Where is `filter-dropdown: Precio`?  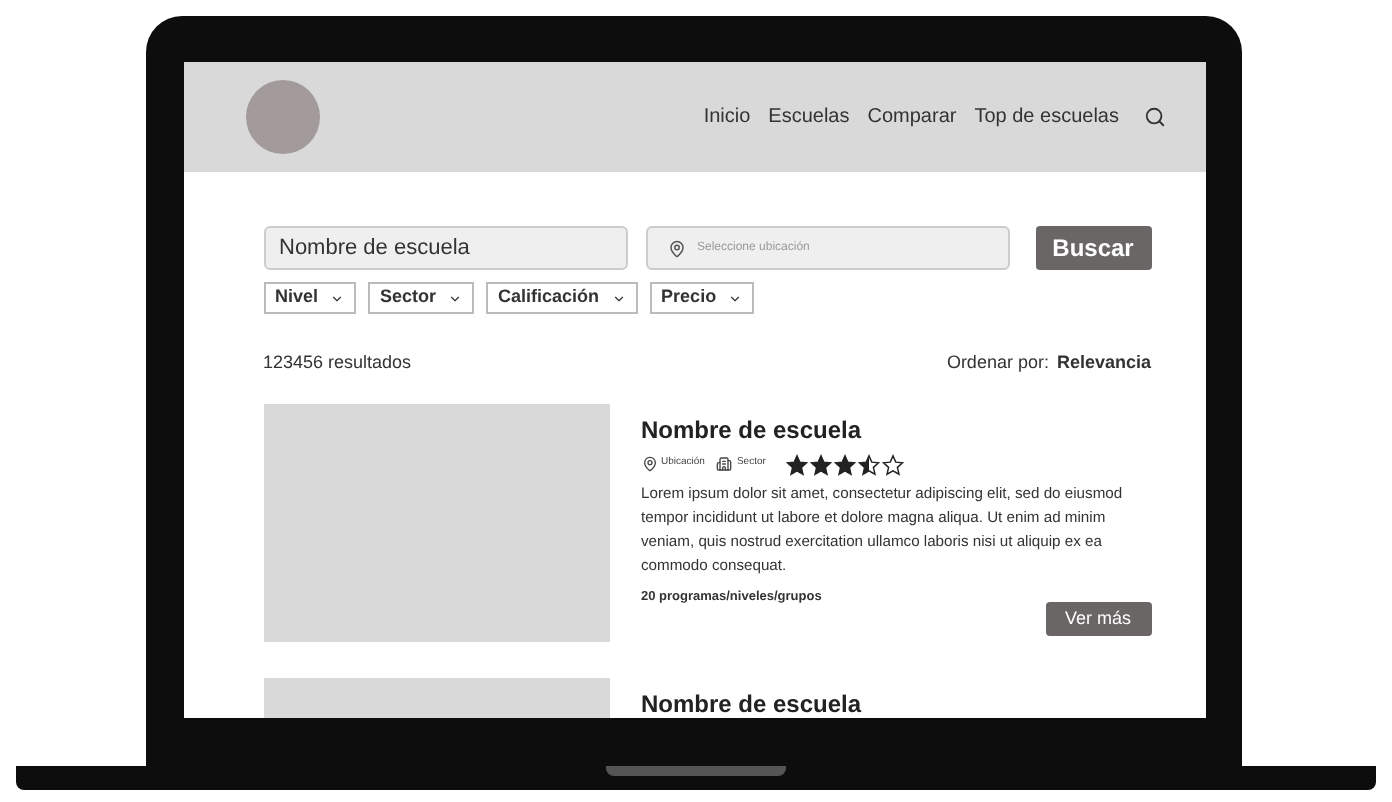 filter-dropdown: Precio is located at coordinates (702, 298).